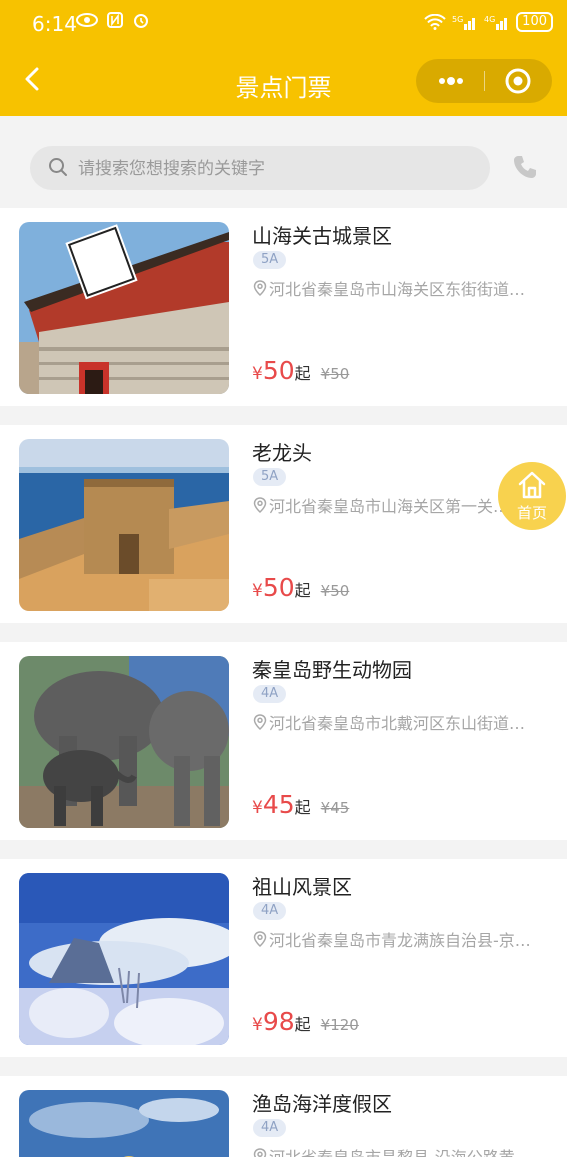 This screenshot has height=1157, width=567. Describe the element at coordinates (87, 20) in the screenshot. I see `eye-icon` at that location.